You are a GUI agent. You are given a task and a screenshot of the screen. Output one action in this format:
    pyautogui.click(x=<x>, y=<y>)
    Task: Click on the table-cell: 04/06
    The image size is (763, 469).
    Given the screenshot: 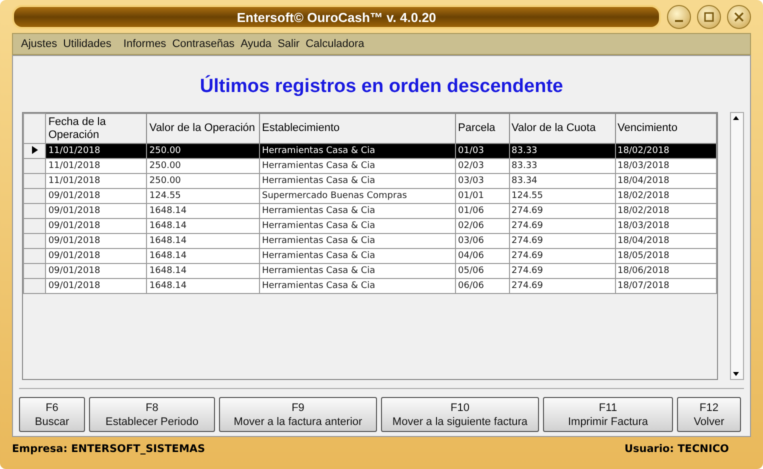 What is the action you would take?
    pyautogui.click(x=483, y=256)
    